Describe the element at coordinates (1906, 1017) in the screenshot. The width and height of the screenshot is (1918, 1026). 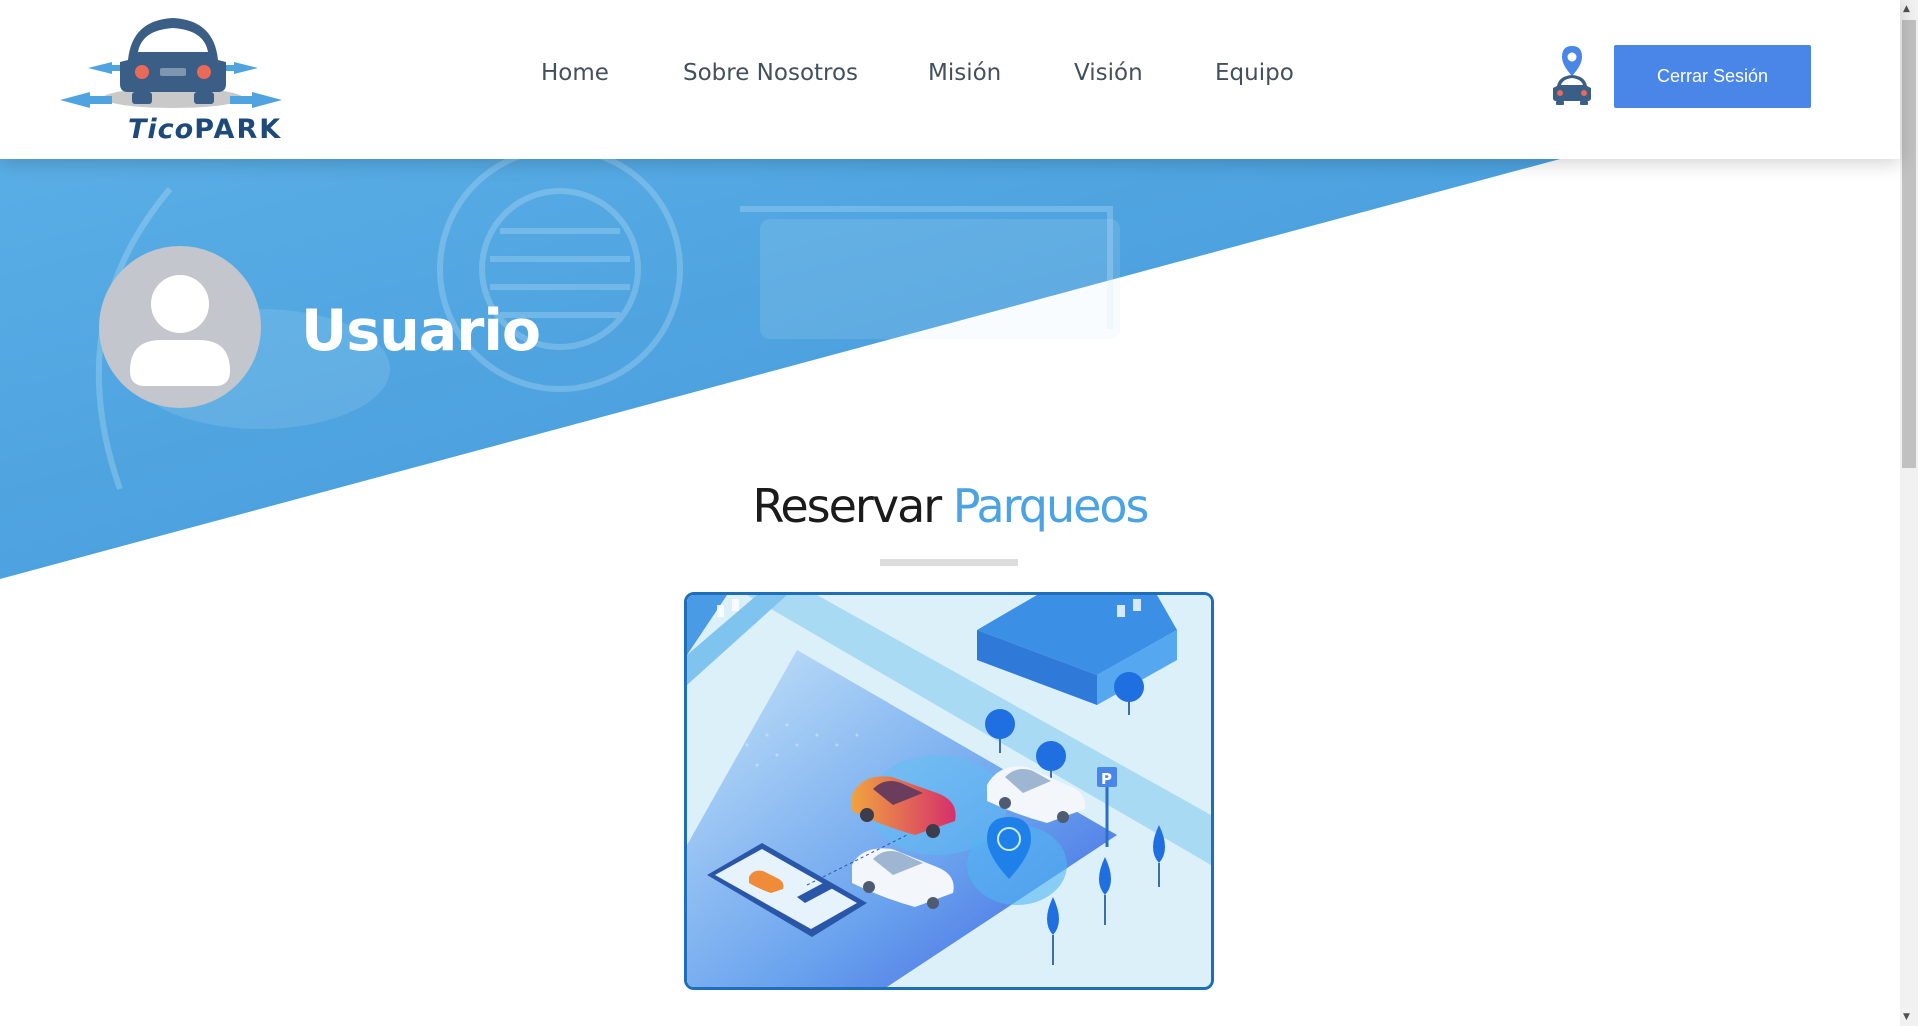
I see `scroll-down-arrow-icon: ▼` at that location.